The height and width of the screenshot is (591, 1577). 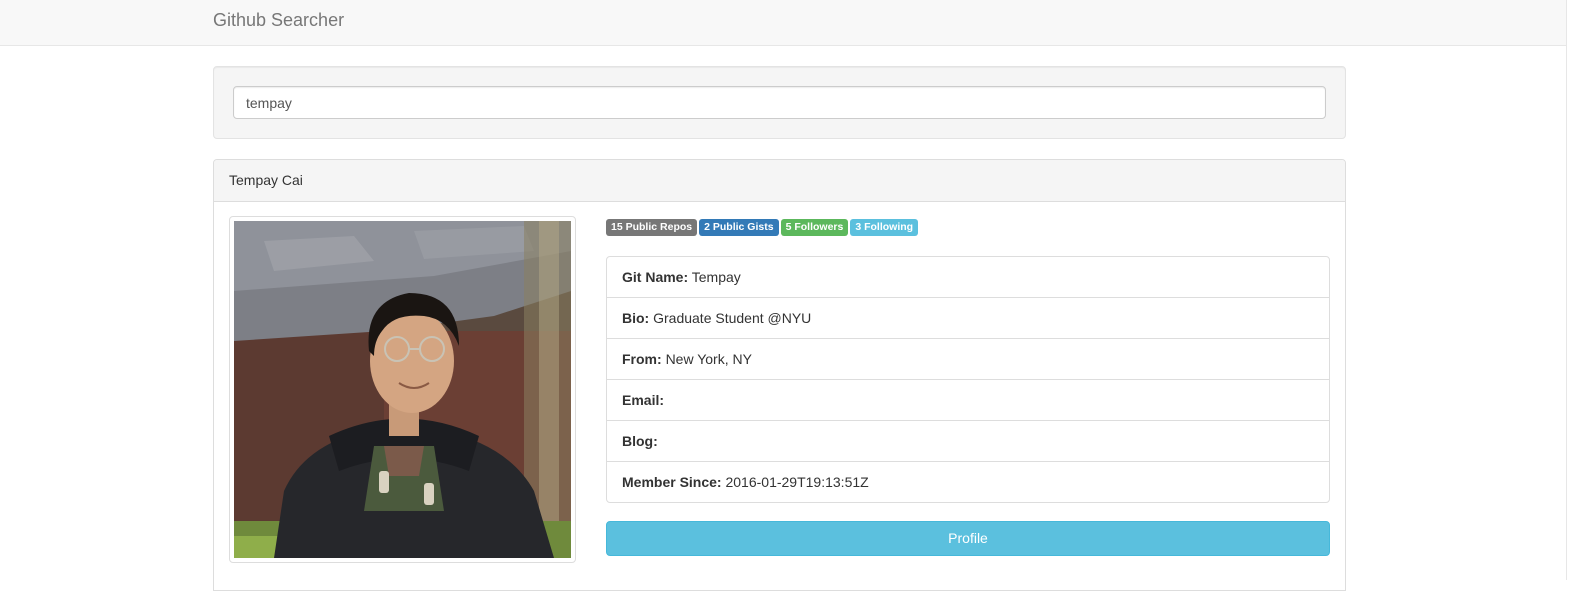 I want to click on brand-link: Github Searcher, so click(x=278, y=20).